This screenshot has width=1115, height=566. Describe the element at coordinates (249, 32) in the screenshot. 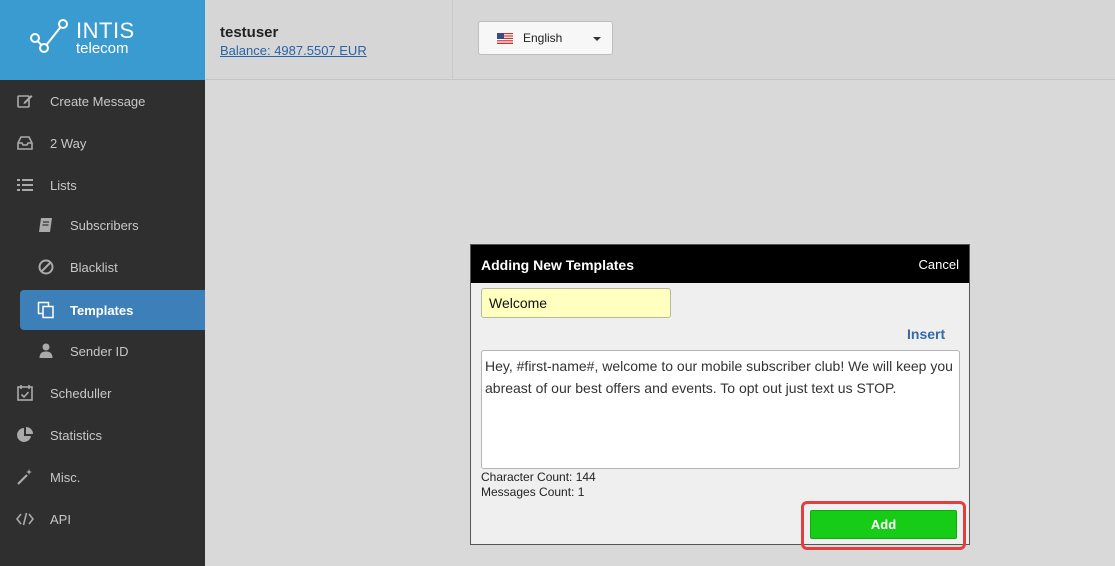

I see `username: testuser` at that location.